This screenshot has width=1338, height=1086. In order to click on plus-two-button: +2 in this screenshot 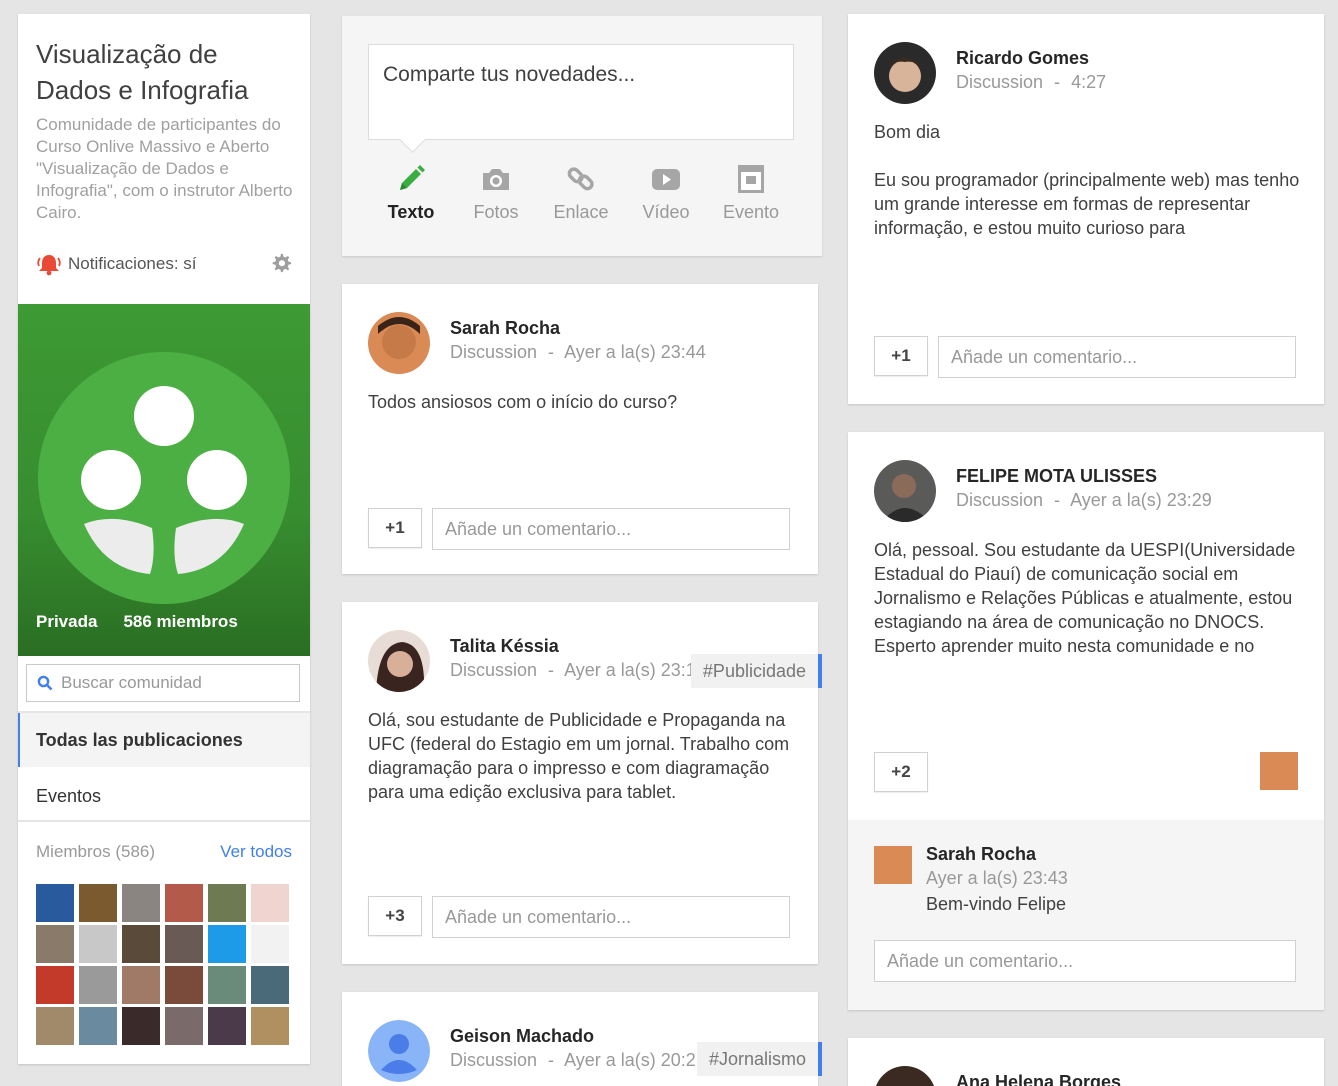, I will do `click(901, 772)`.